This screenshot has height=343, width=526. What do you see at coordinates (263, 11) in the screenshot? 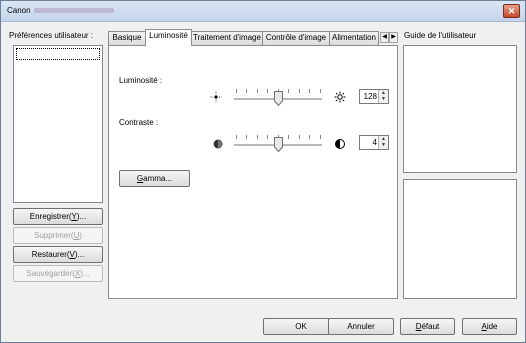
I see `title-bar: Canon ✕` at bounding box center [263, 11].